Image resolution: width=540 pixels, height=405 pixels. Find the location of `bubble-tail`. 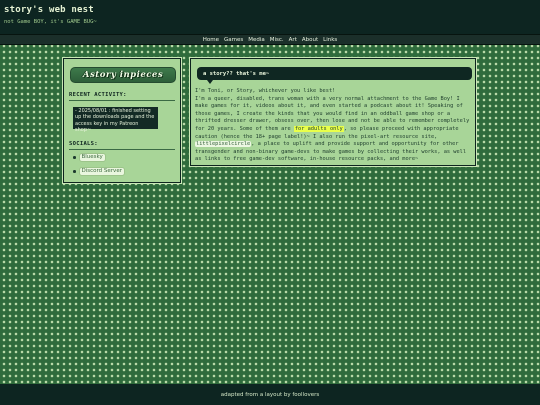

bubble-tail is located at coordinates (210, 82).